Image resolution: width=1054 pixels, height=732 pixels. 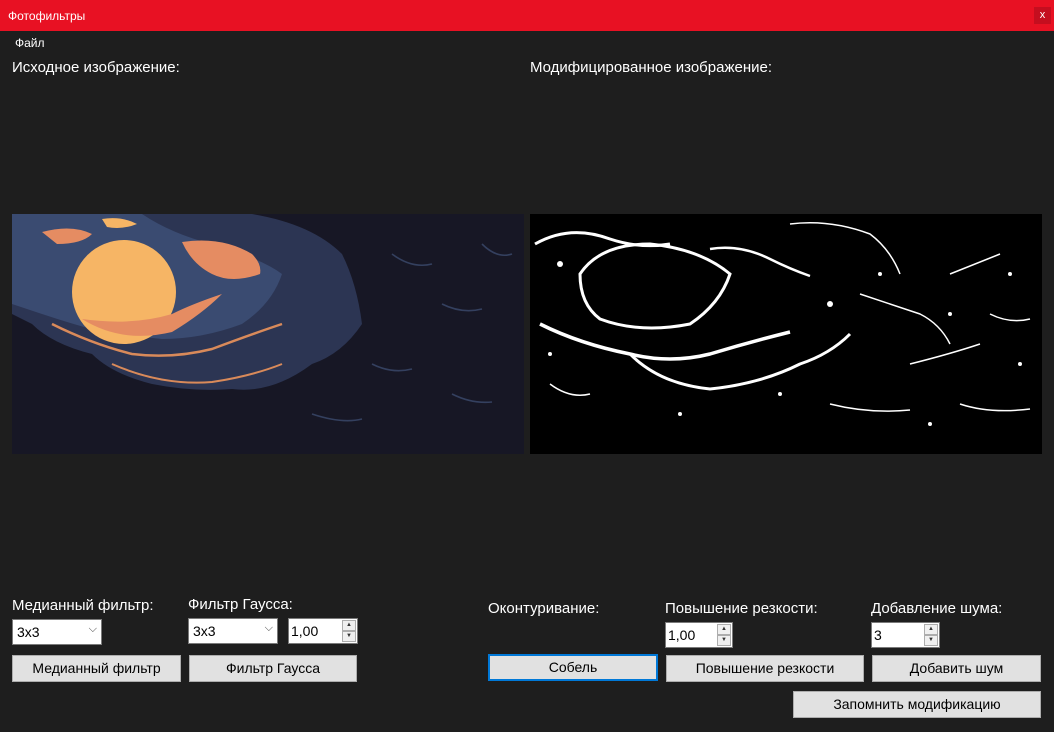 I want to click on sharpen-label: Повышение резкости:, so click(x=741, y=608).